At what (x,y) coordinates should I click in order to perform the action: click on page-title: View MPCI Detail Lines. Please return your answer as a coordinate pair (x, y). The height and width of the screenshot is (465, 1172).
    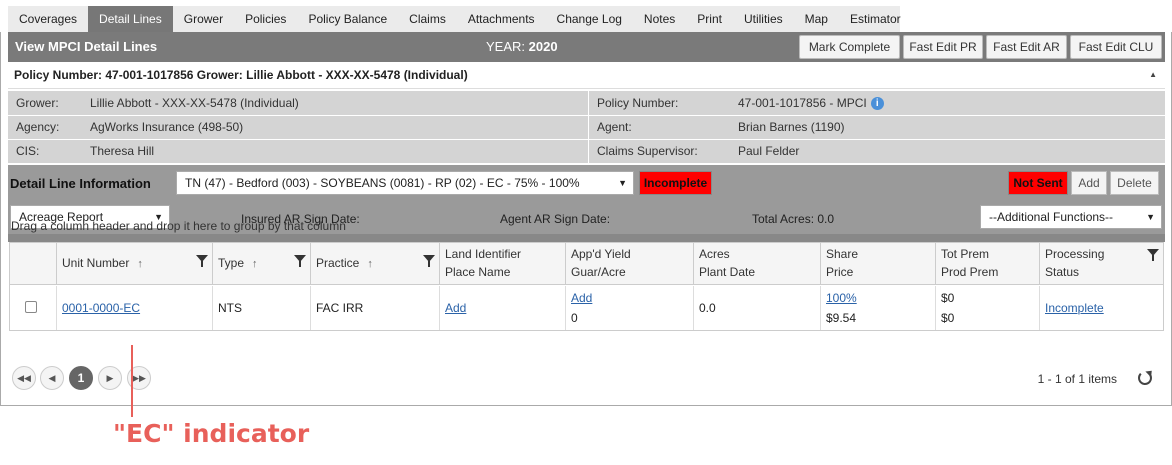
    Looking at the image, I should click on (86, 46).